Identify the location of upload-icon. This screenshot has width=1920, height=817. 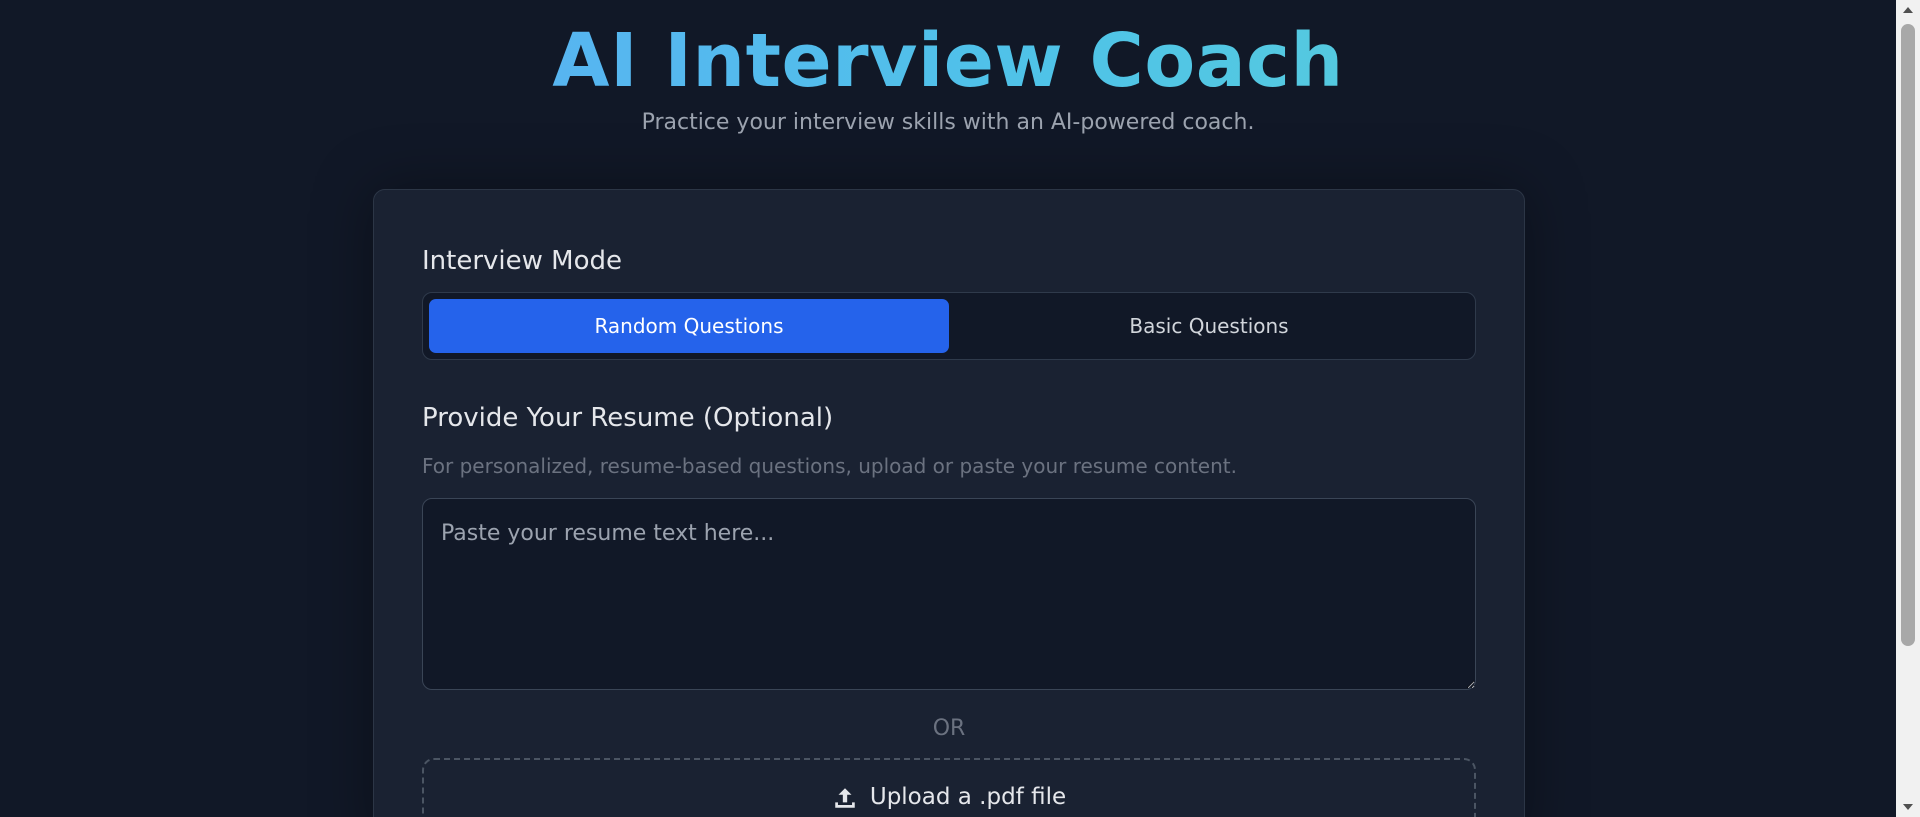
(845, 798).